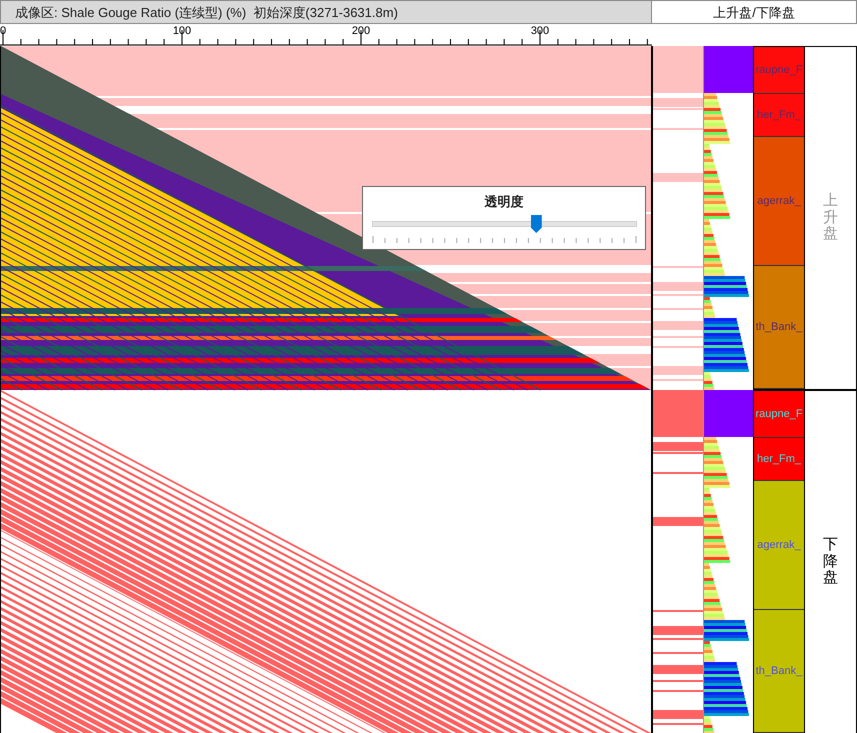 The image size is (857, 733). I want to click on slider-title: 透明度, so click(504, 202).